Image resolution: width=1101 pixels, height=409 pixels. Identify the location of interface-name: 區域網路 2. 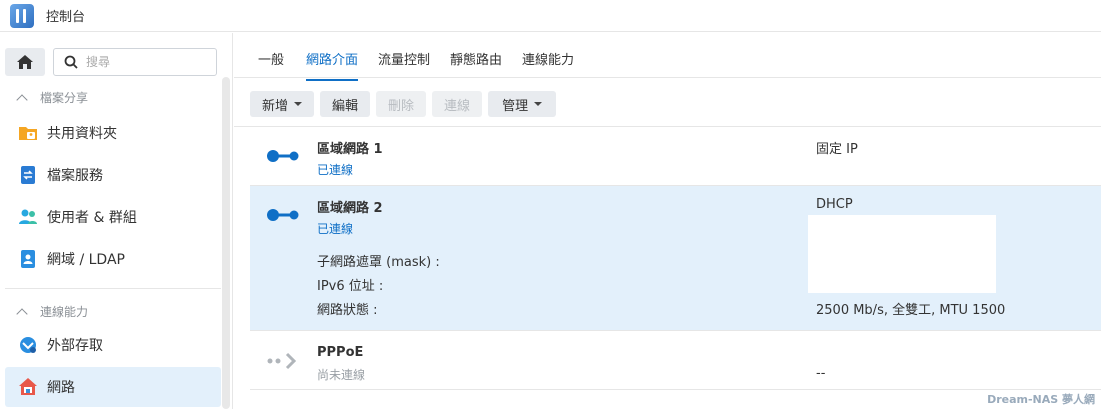
(350, 208).